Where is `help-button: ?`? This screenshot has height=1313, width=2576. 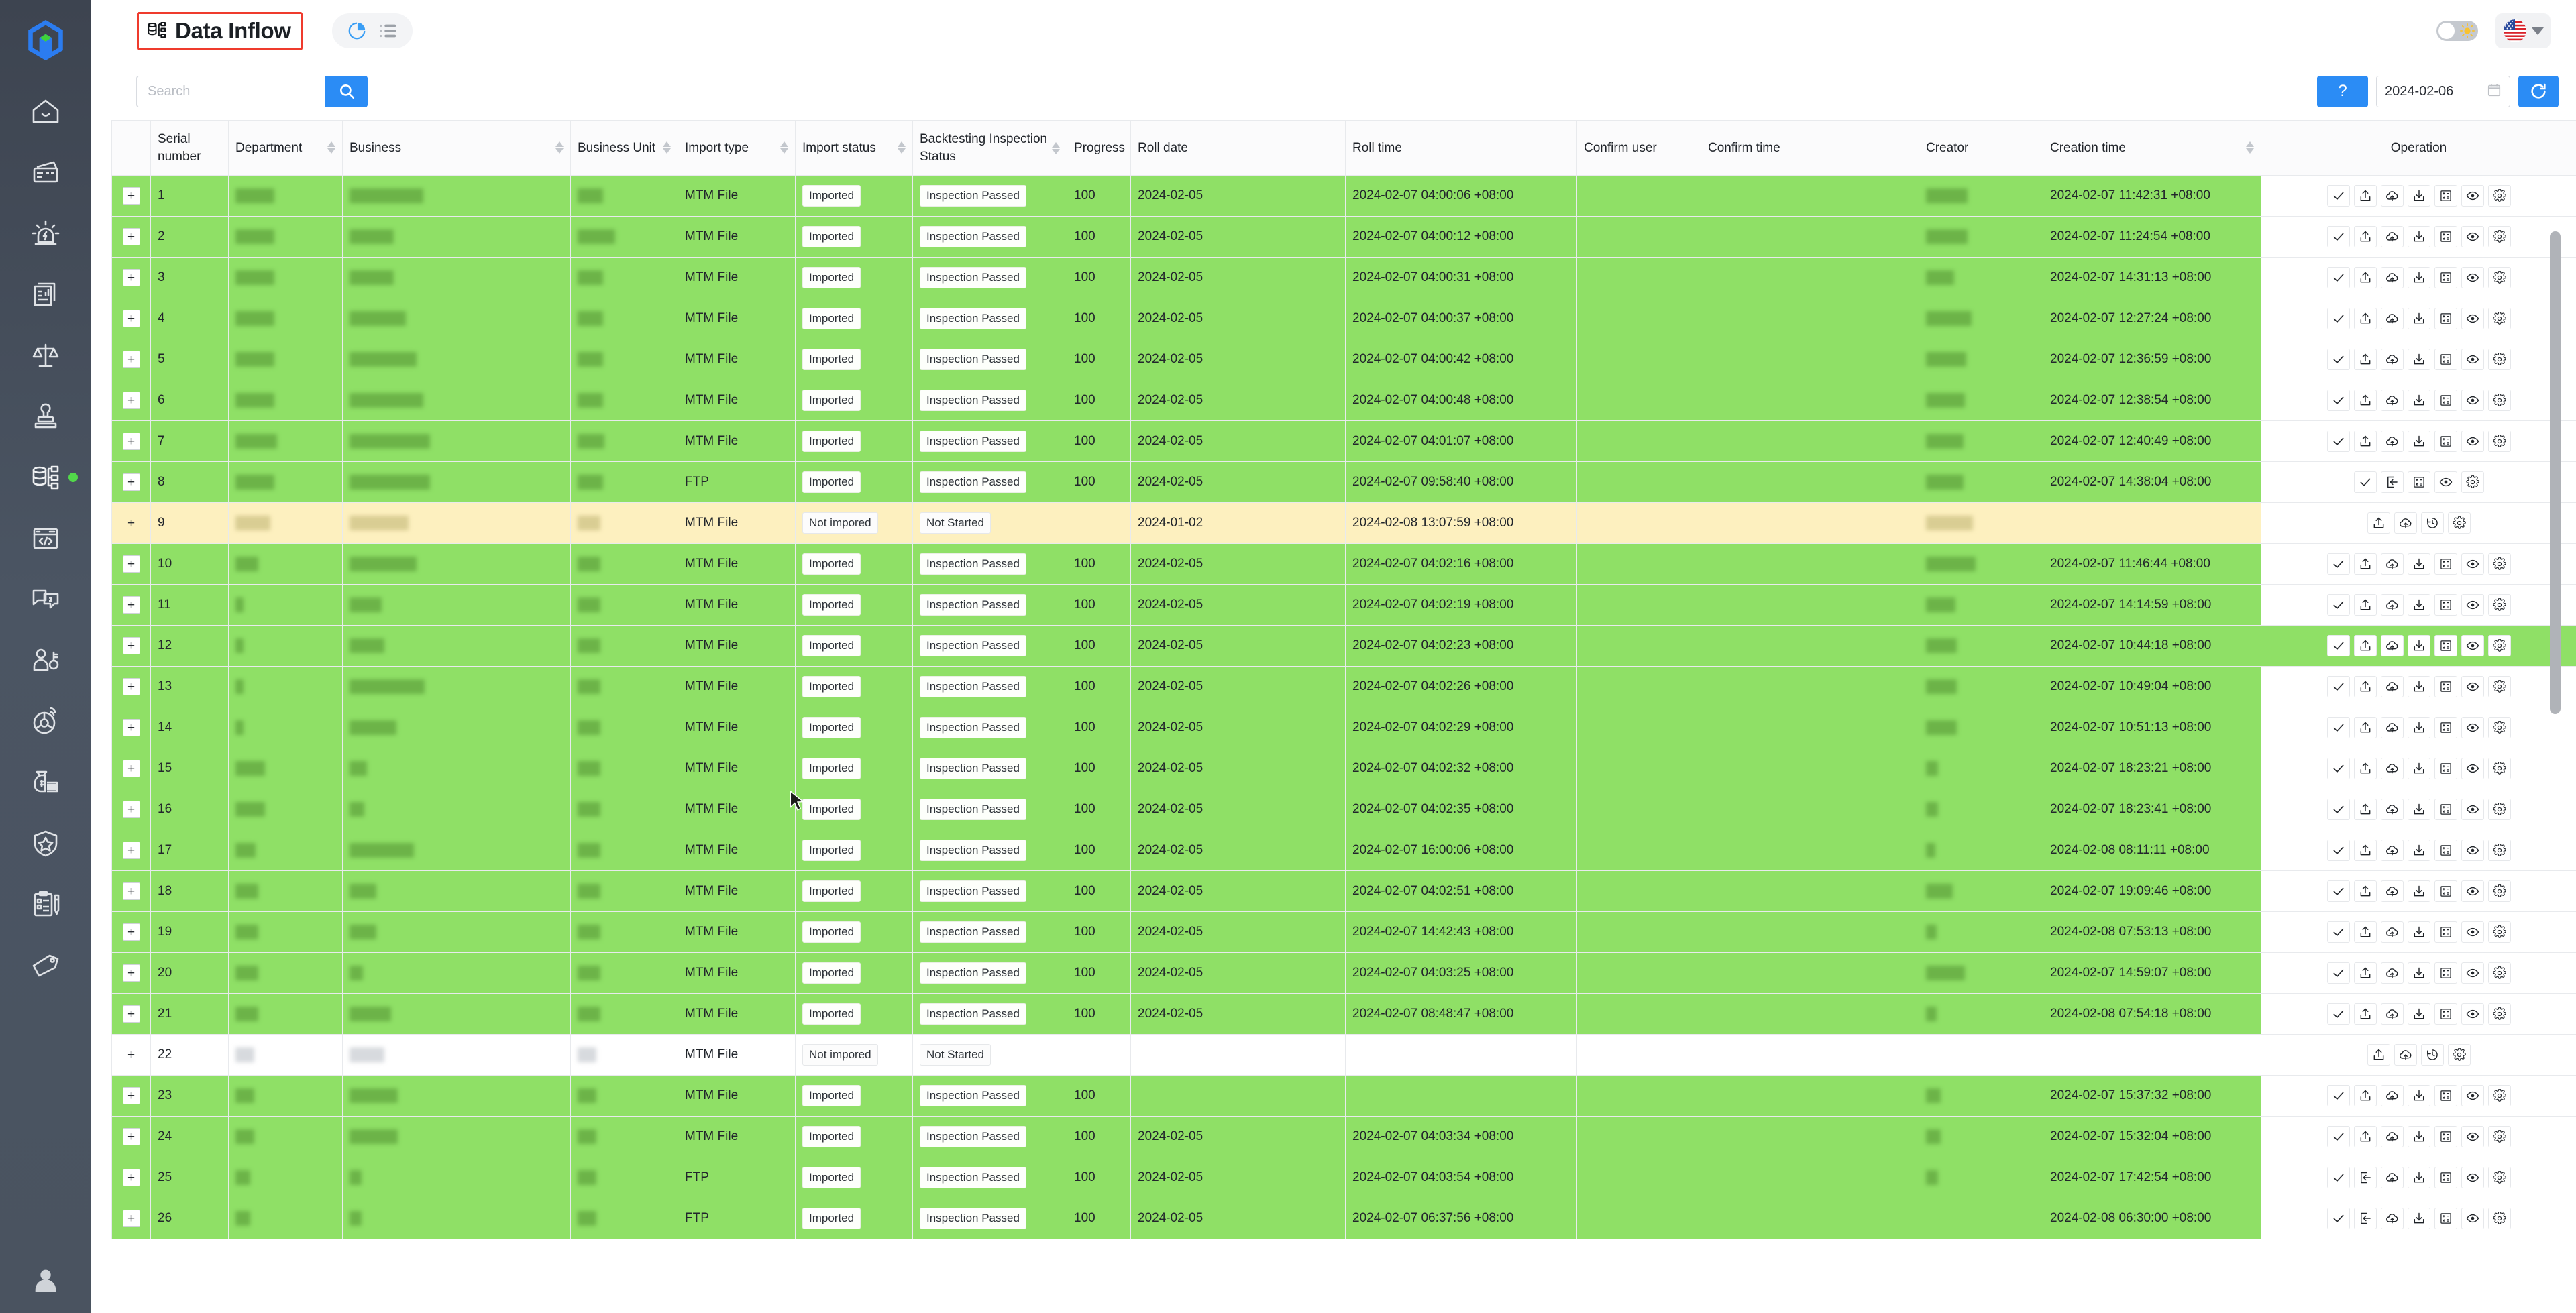 help-button: ? is located at coordinates (2342, 91).